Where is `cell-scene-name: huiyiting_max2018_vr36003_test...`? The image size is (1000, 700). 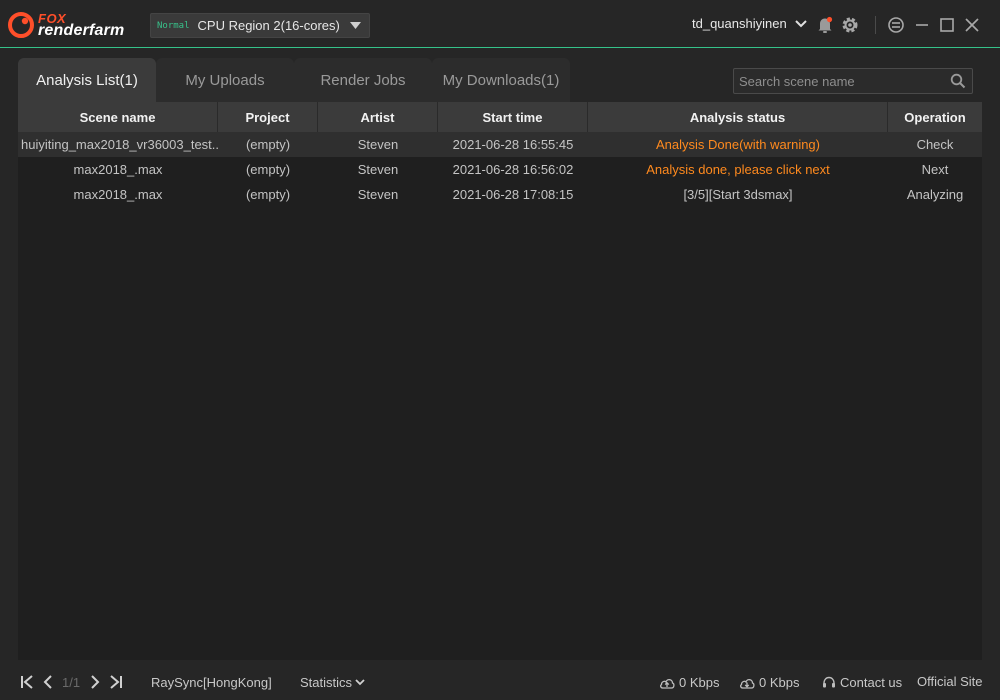
cell-scene-name: huiyiting_max2018_vr36003_test... is located at coordinates (119, 144).